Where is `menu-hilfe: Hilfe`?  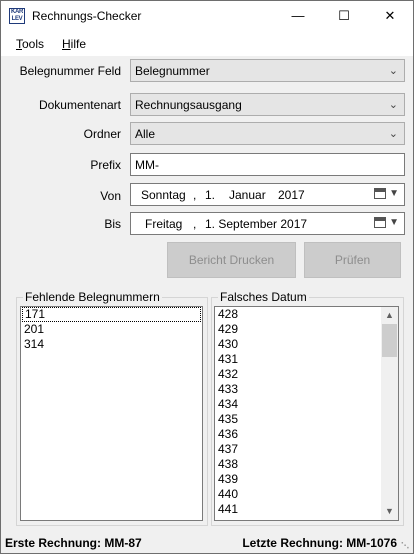
menu-hilfe: Hilfe is located at coordinates (74, 44).